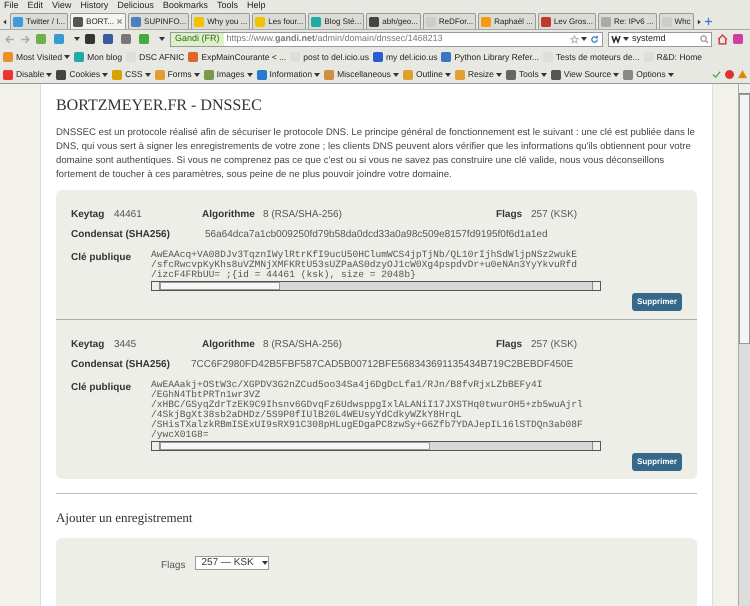 This screenshot has width=750, height=606. What do you see at coordinates (121, 365) in the screenshot?
I see `field-label: Condensat (SHA256)` at bounding box center [121, 365].